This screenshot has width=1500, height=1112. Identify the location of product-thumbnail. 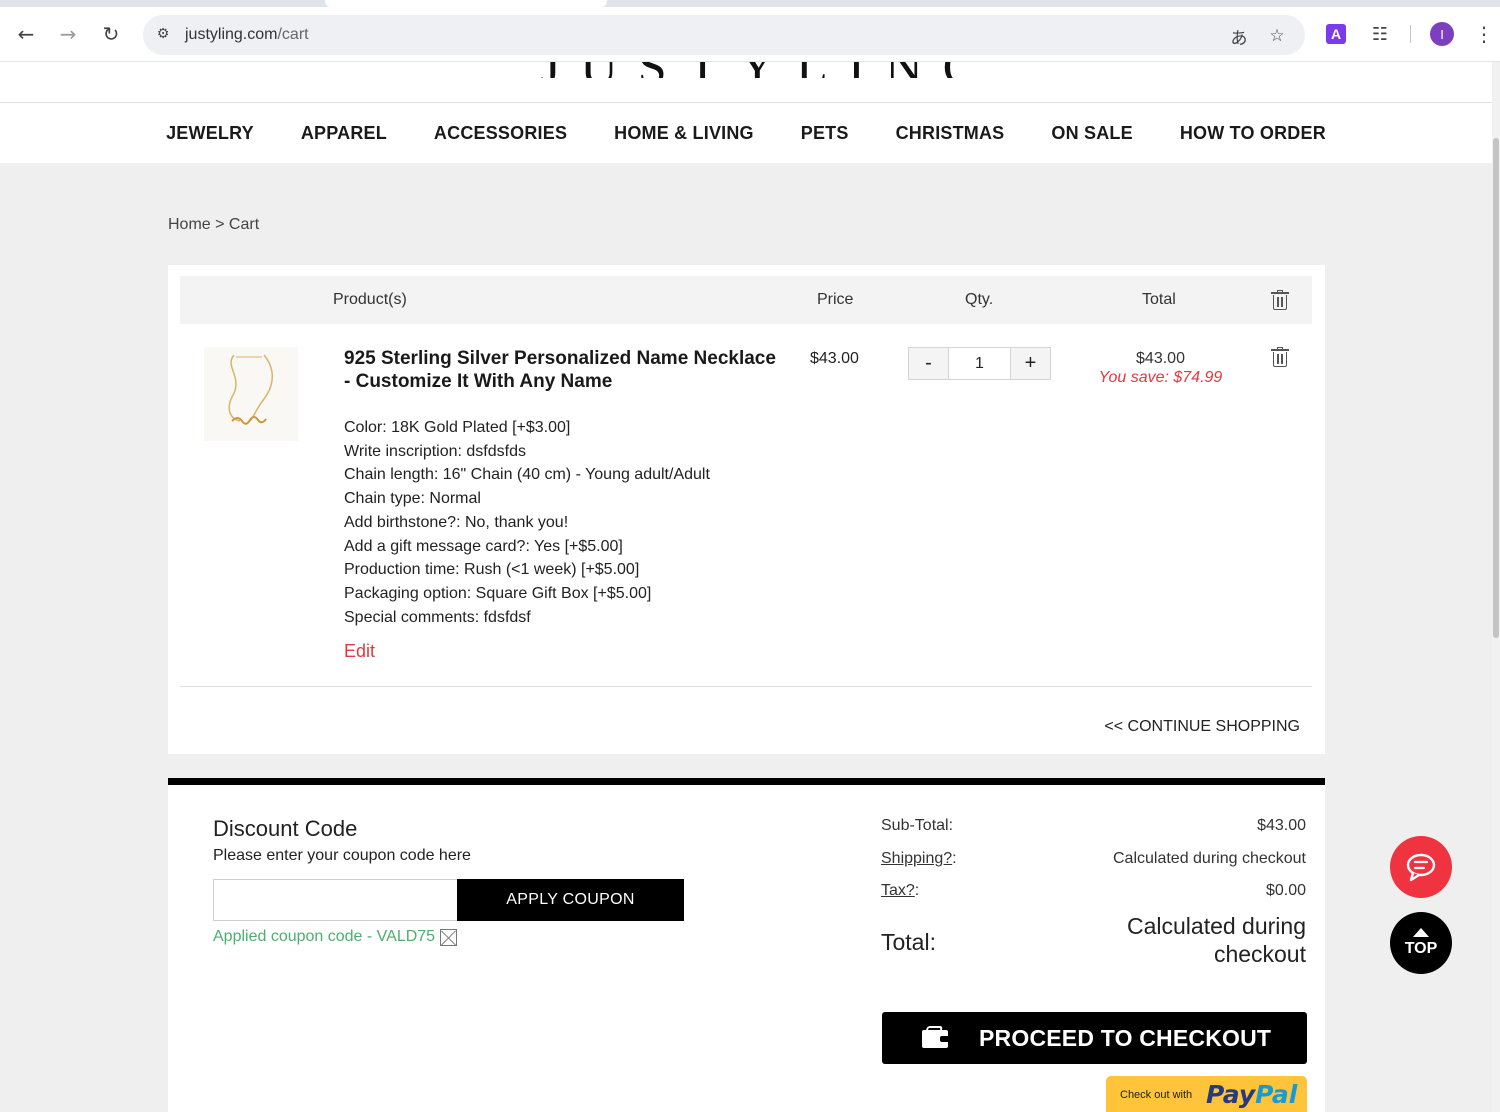
(251, 394).